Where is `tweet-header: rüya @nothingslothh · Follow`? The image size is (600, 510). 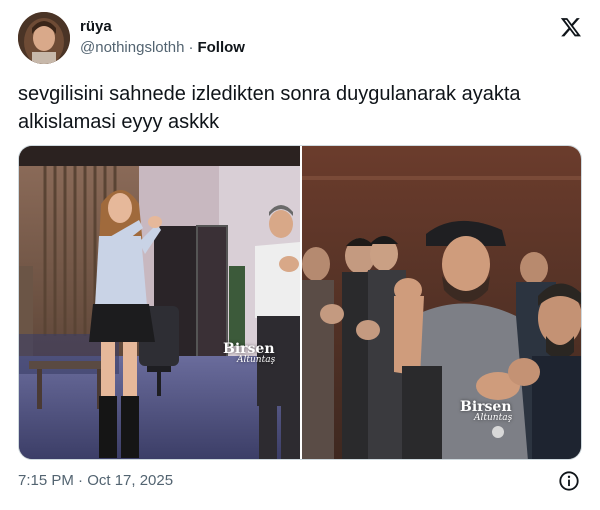 tweet-header: rüya @nothingslothh · Follow is located at coordinates (301, 39).